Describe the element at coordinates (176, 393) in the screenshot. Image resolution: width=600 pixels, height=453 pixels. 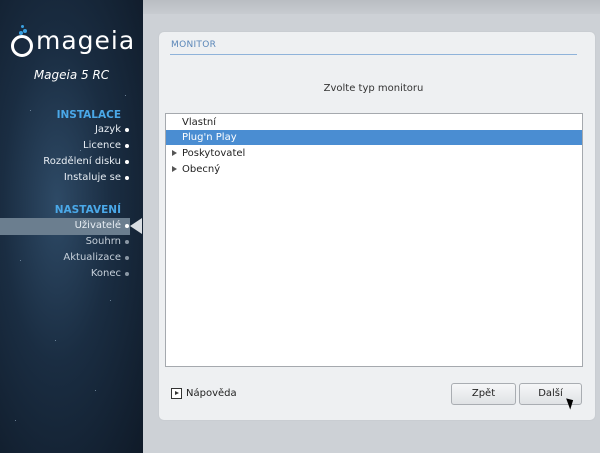
I see `help-expander-icon` at that location.